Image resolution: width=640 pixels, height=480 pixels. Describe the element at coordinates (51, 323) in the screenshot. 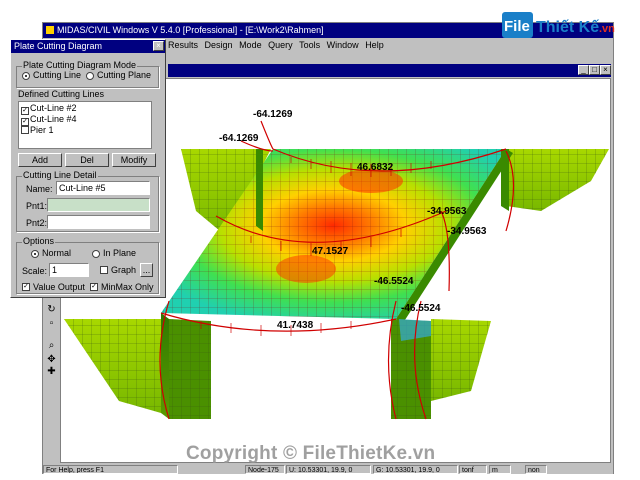

I see `select-icon: ▫` at that location.